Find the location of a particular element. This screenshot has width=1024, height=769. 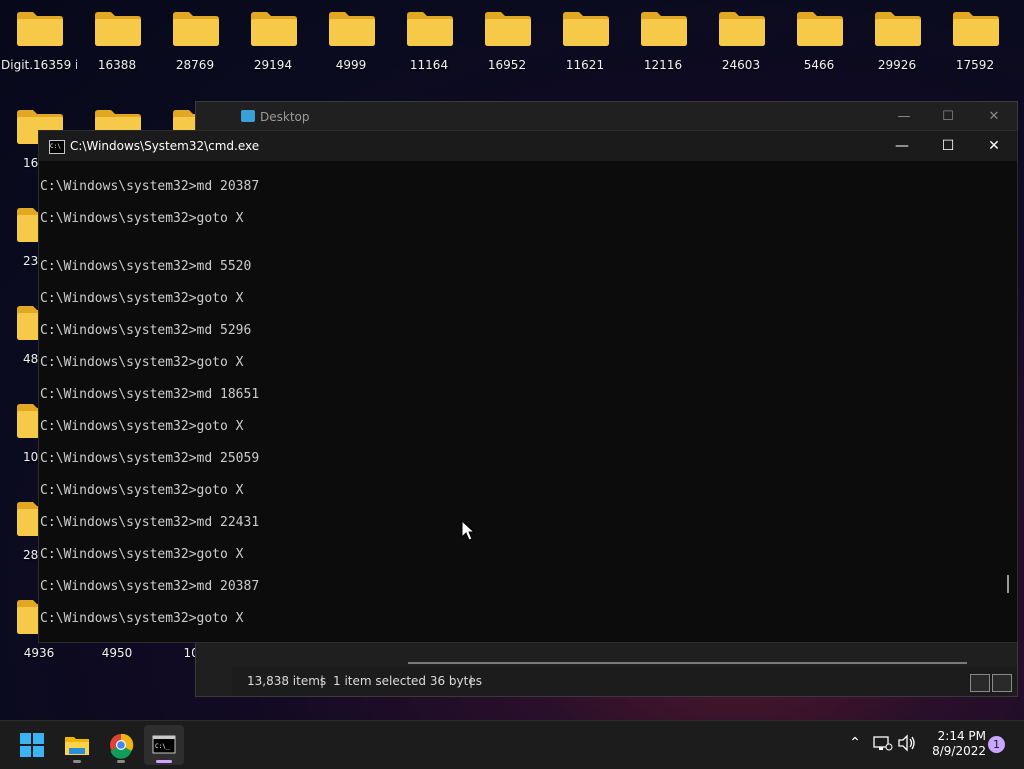

cmd-app-icon: C:\ is located at coordinates (57, 147).